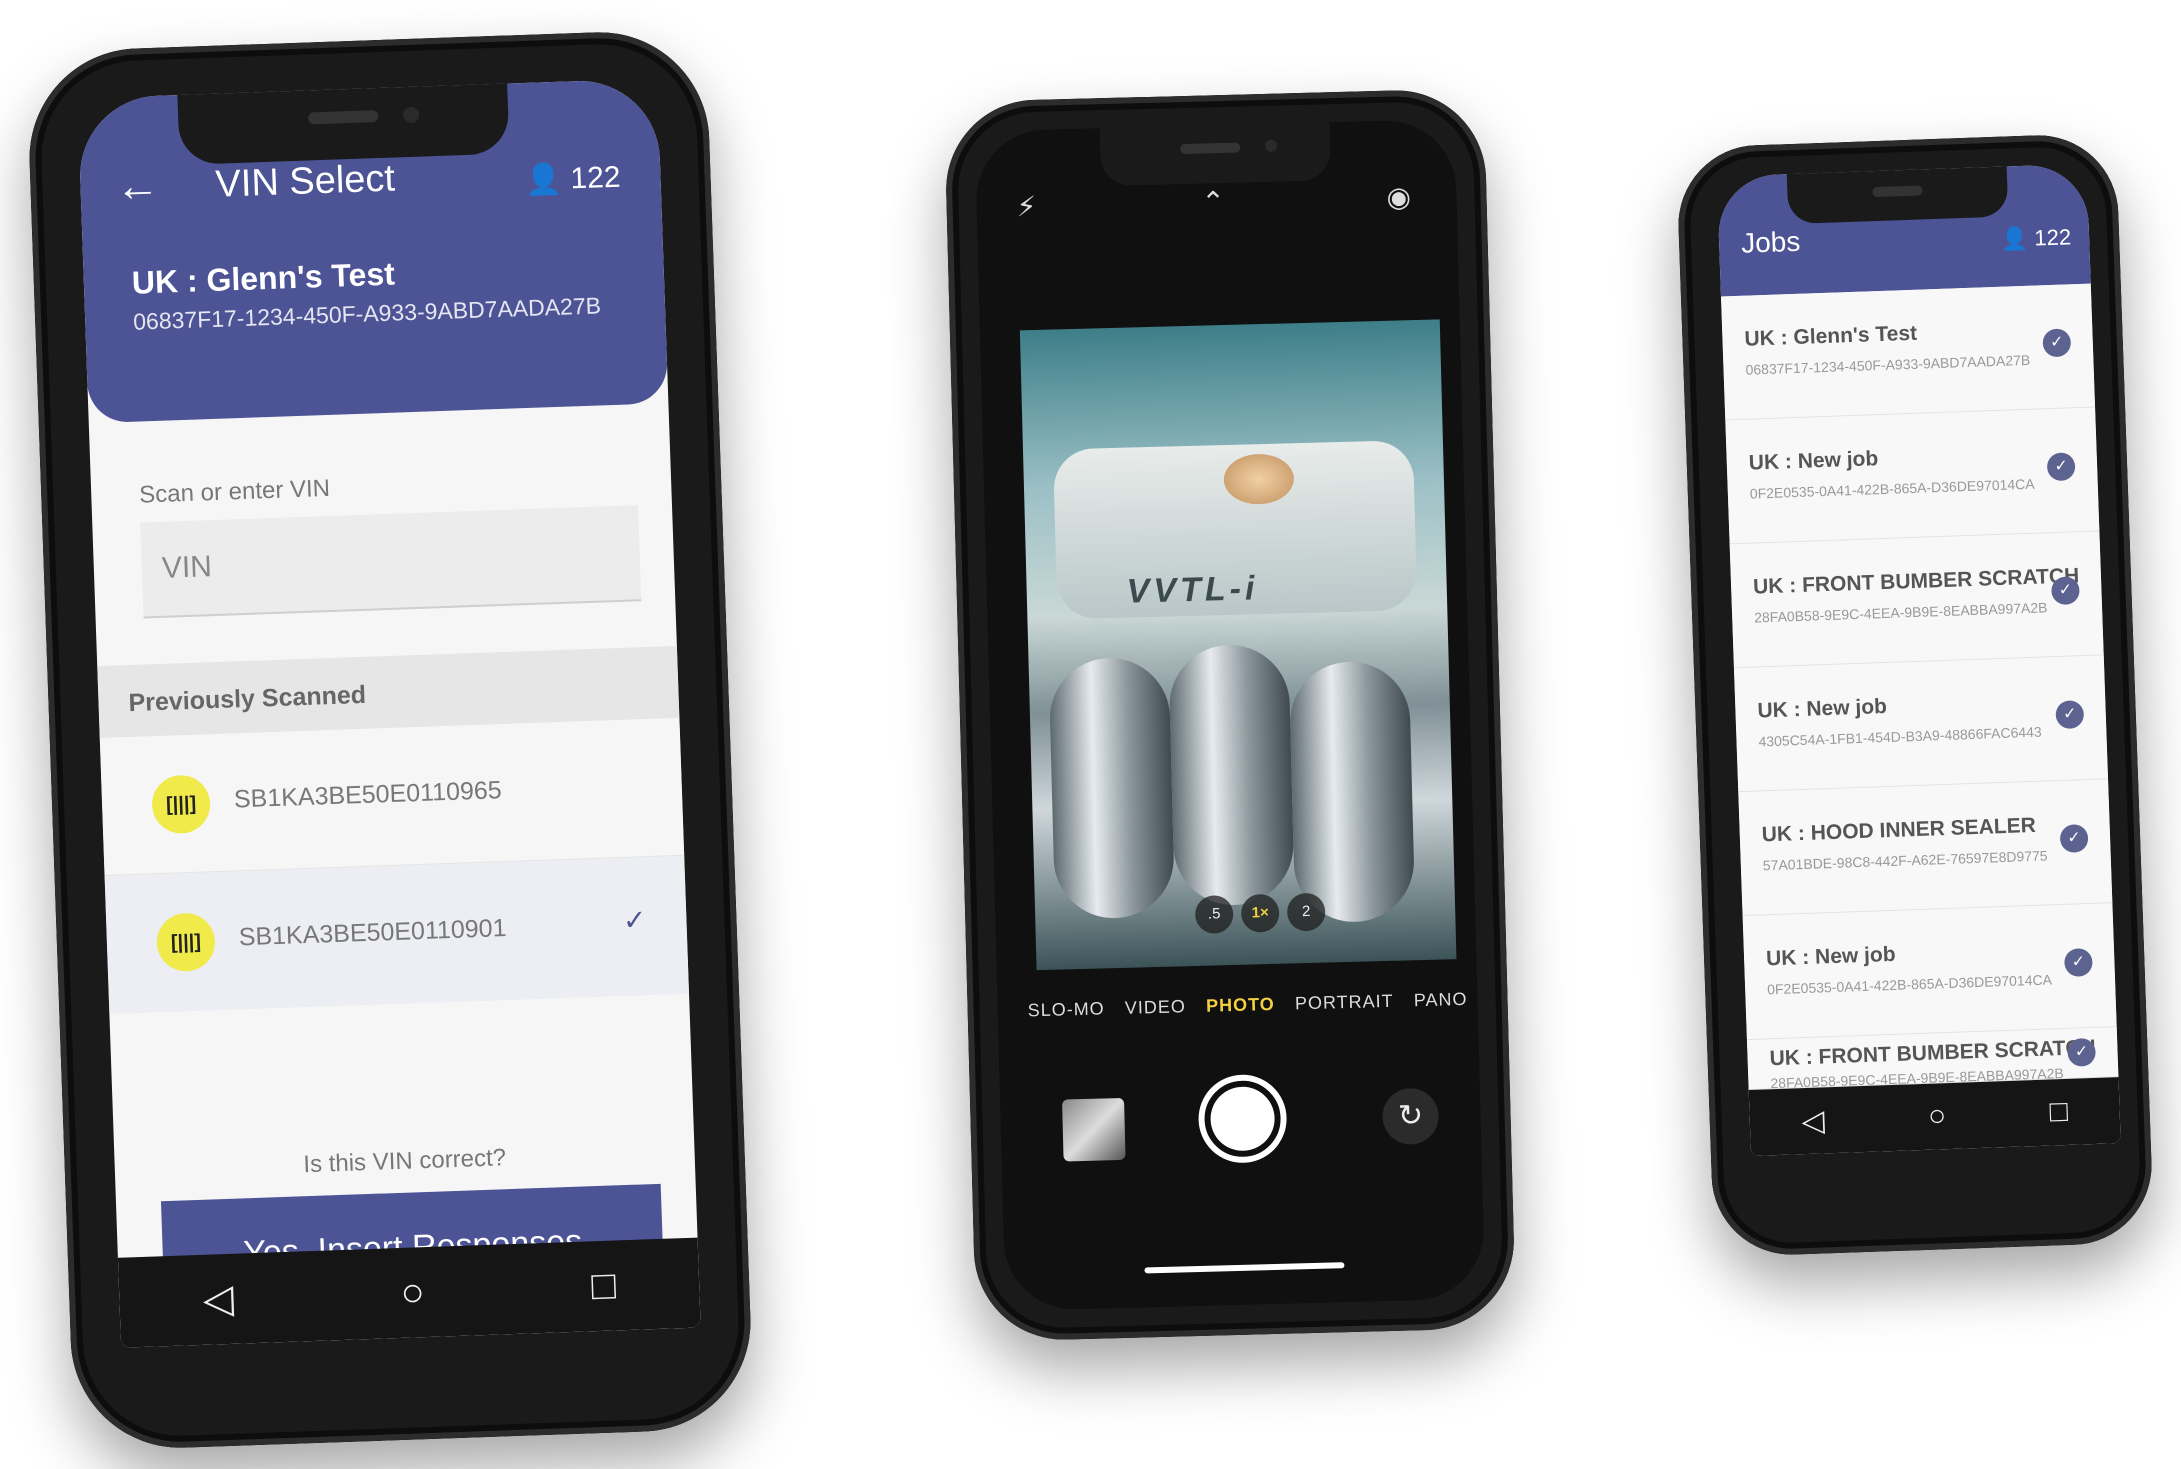 This screenshot has height=1469, width=2181. I want to click on camera-viewfinder: VVTL-i .5 1× 2, so click(1238, 645).